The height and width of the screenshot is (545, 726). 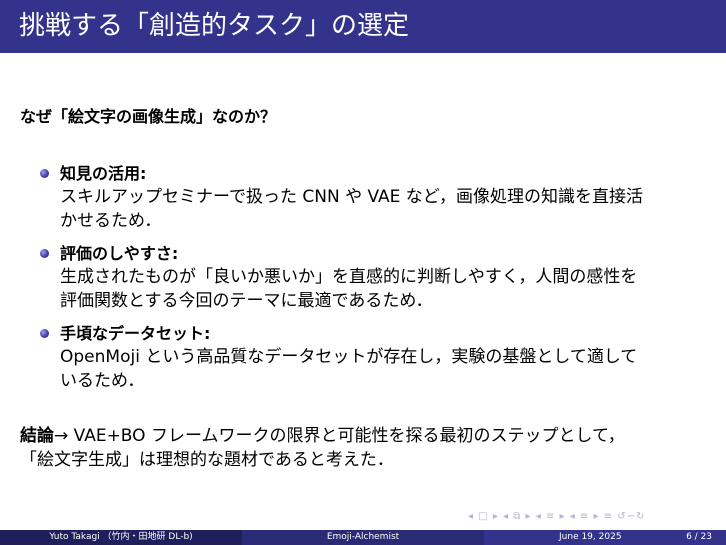 What do you see at coordinates (346, 436) in the screenshot?
I see `conclusion-text: VAE+BO フレームワークの限界と可能性を探る最初のステップとして，` at bounding box center [346, 436].